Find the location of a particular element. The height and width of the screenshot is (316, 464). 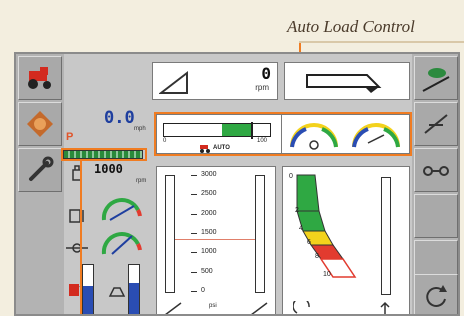

tilt-label: 2 is located at coordinates (297, 210).